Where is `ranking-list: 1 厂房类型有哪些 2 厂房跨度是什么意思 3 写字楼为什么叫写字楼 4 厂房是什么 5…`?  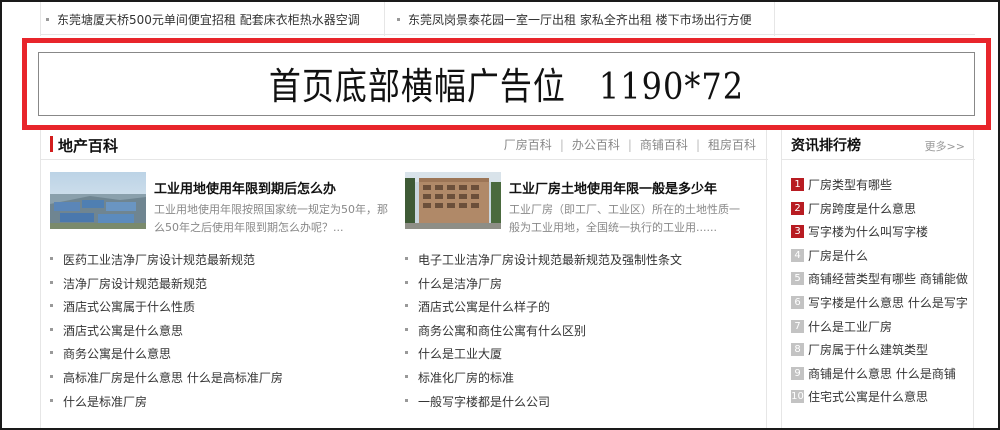 ranking-list: 1 厂房类型有哪些 2 厂房跨度是什么意思 3 写字楼为什么叫写字楼 4 厂房是什么 5… is located at coordinates (881, 293).